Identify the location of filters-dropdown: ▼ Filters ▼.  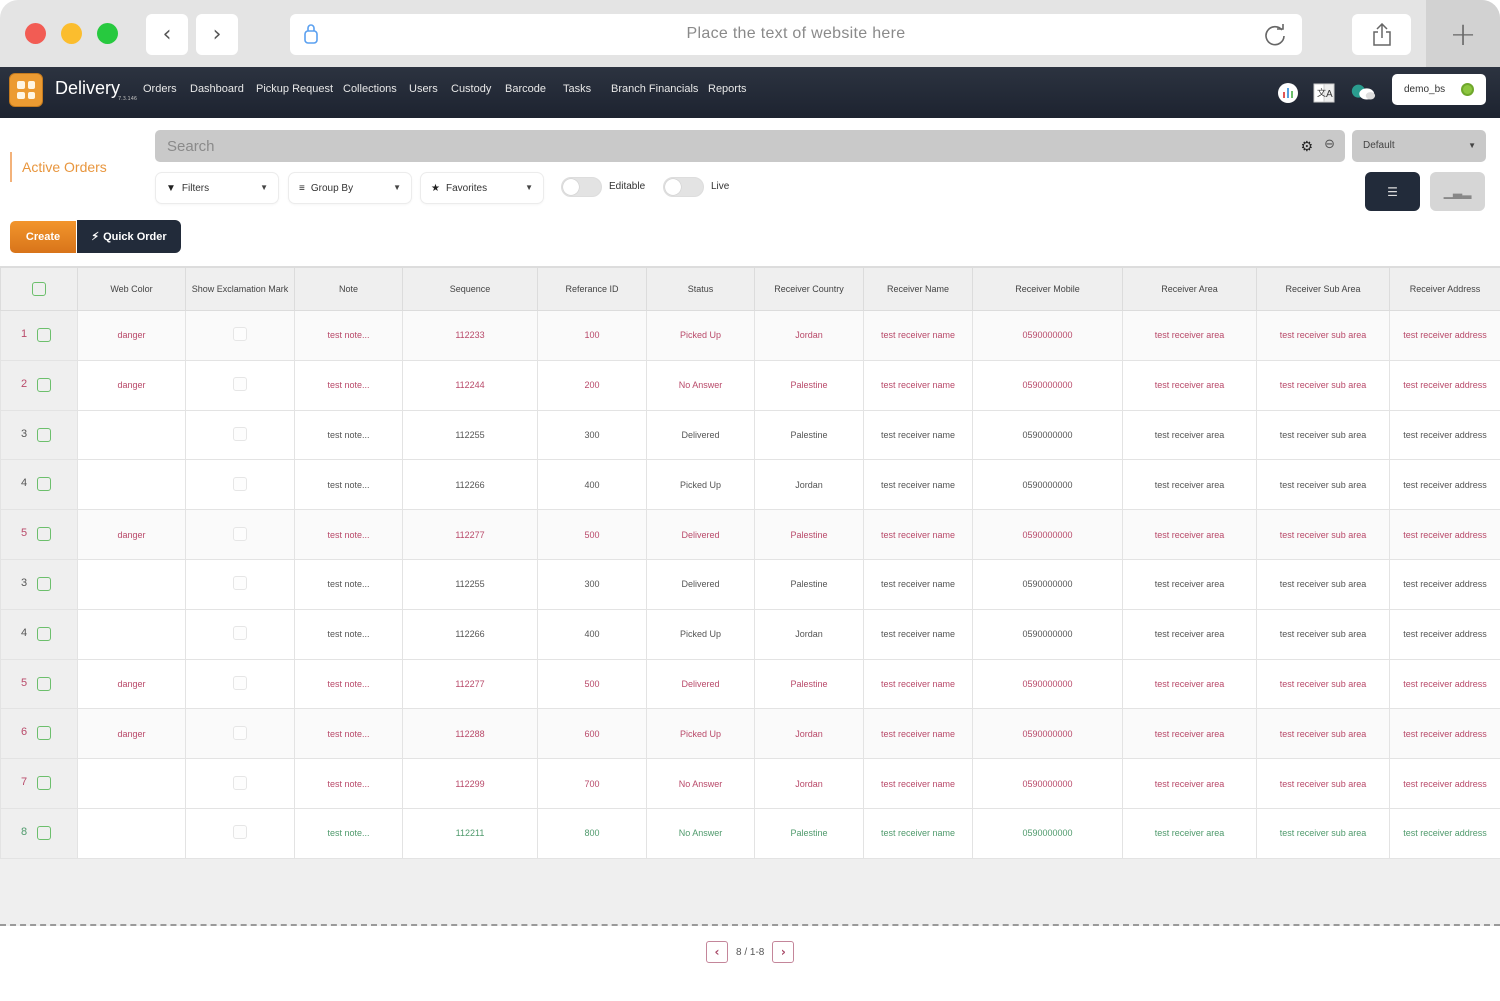
(217, 188).